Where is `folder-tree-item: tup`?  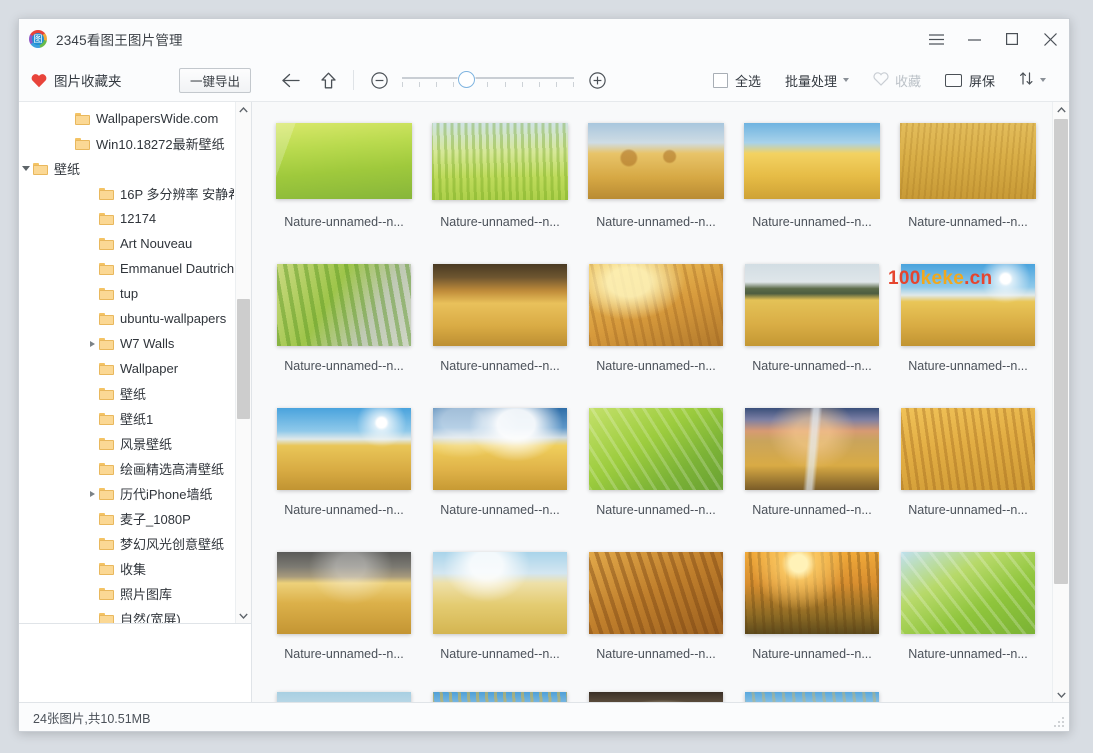
folder-tree-item: tup is located at coordinates (126, 293).